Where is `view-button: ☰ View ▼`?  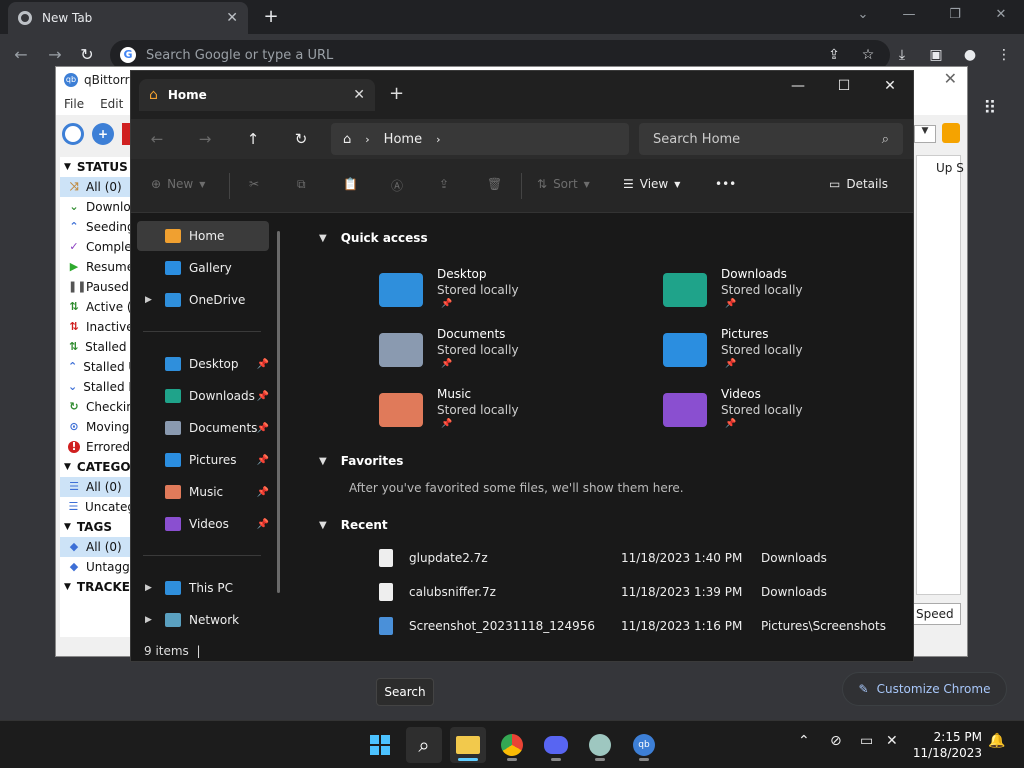 view-button: ☰ View ▼ is located at coordinates (651, 184).